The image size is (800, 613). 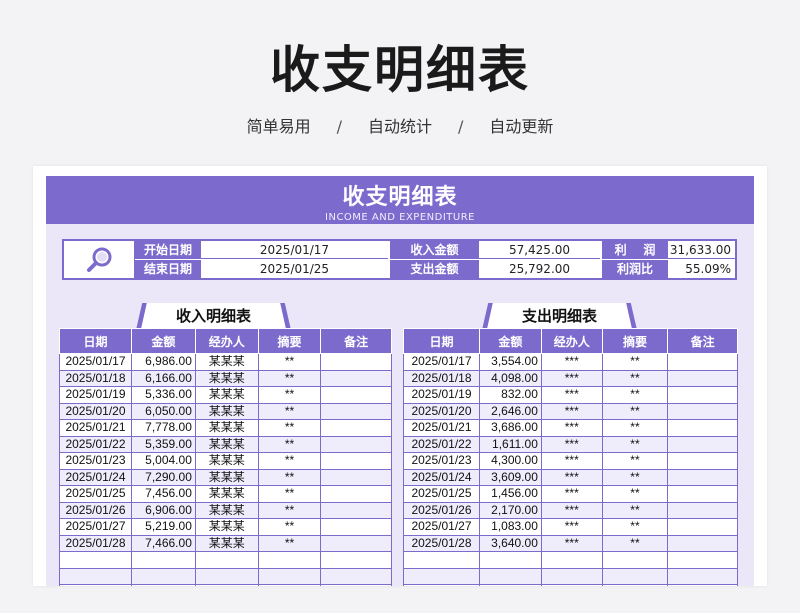 What do you see at coordinates (163, 444) in the screenshot?
I see `table-cell: 5,359.00` at bounding box center [163, 444].